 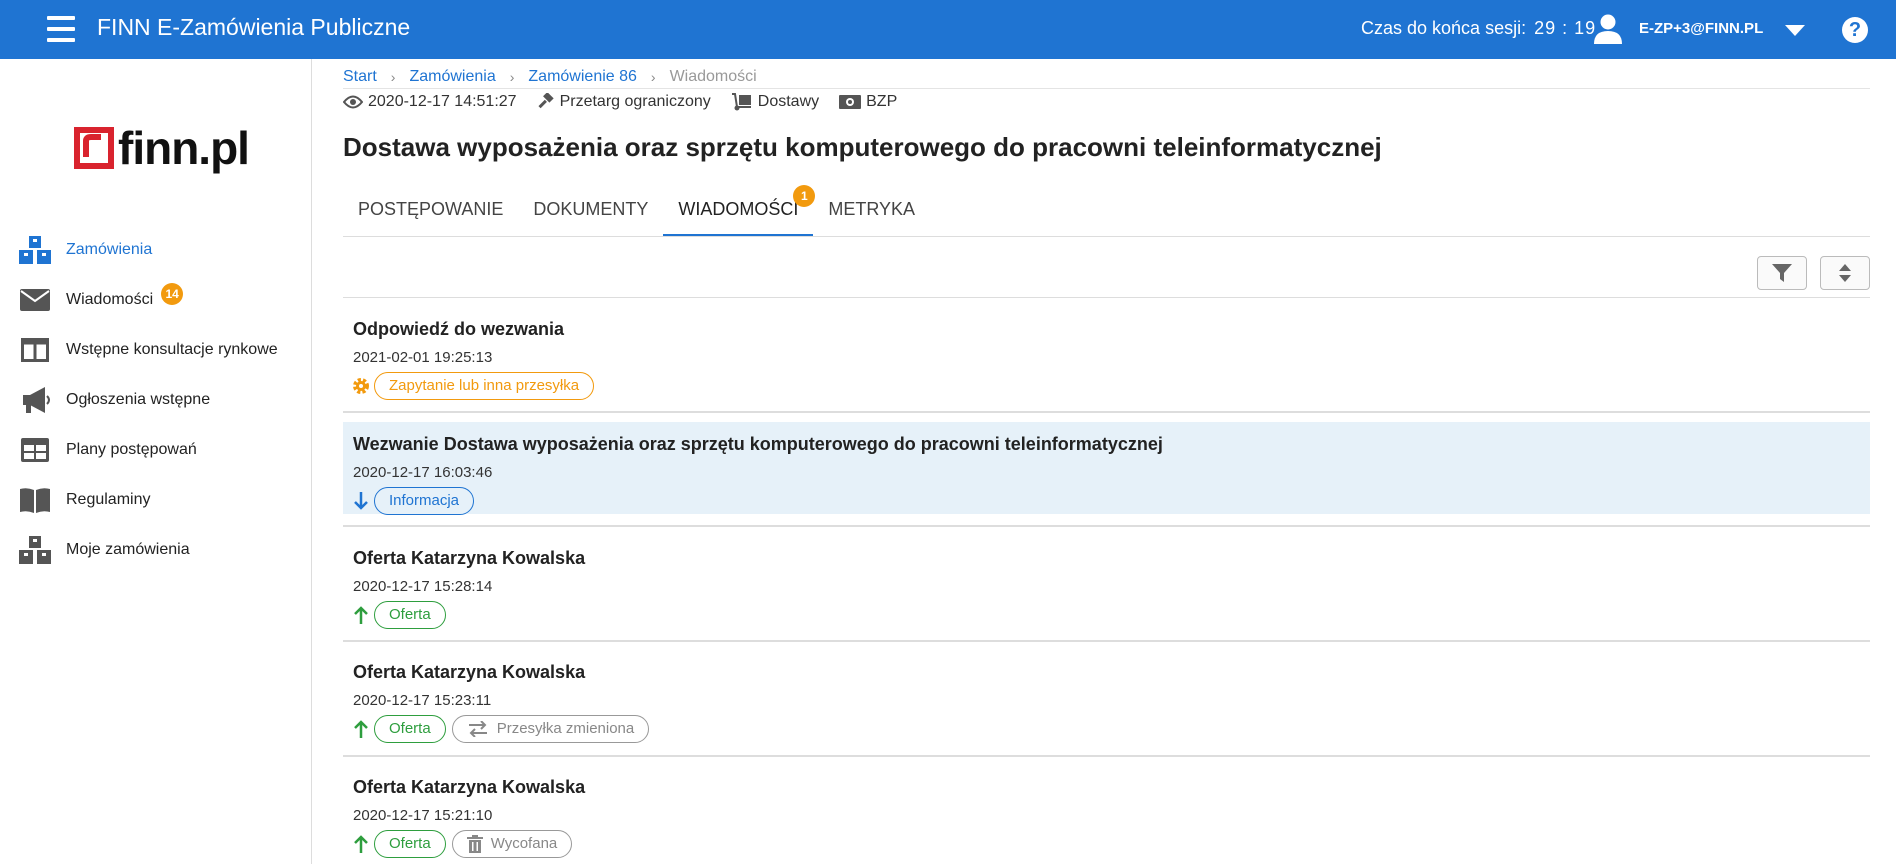 I want to click on sidebar-item-zamowienia: Zamówienia, so click(x=155, y=250).